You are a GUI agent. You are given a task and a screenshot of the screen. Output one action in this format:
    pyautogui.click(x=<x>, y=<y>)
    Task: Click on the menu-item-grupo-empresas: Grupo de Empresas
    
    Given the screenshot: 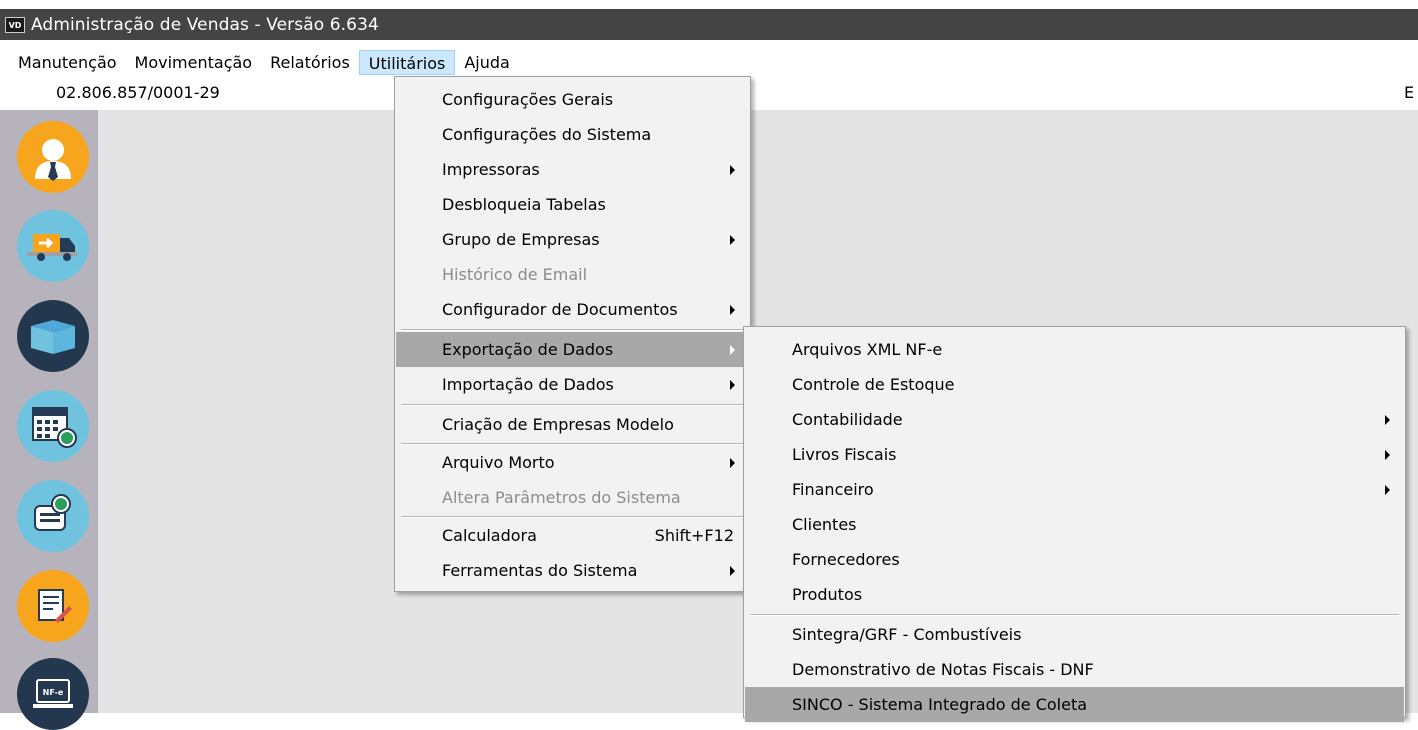 What is the action you would take?
    pyautogui.click(x=572, y=239)
    